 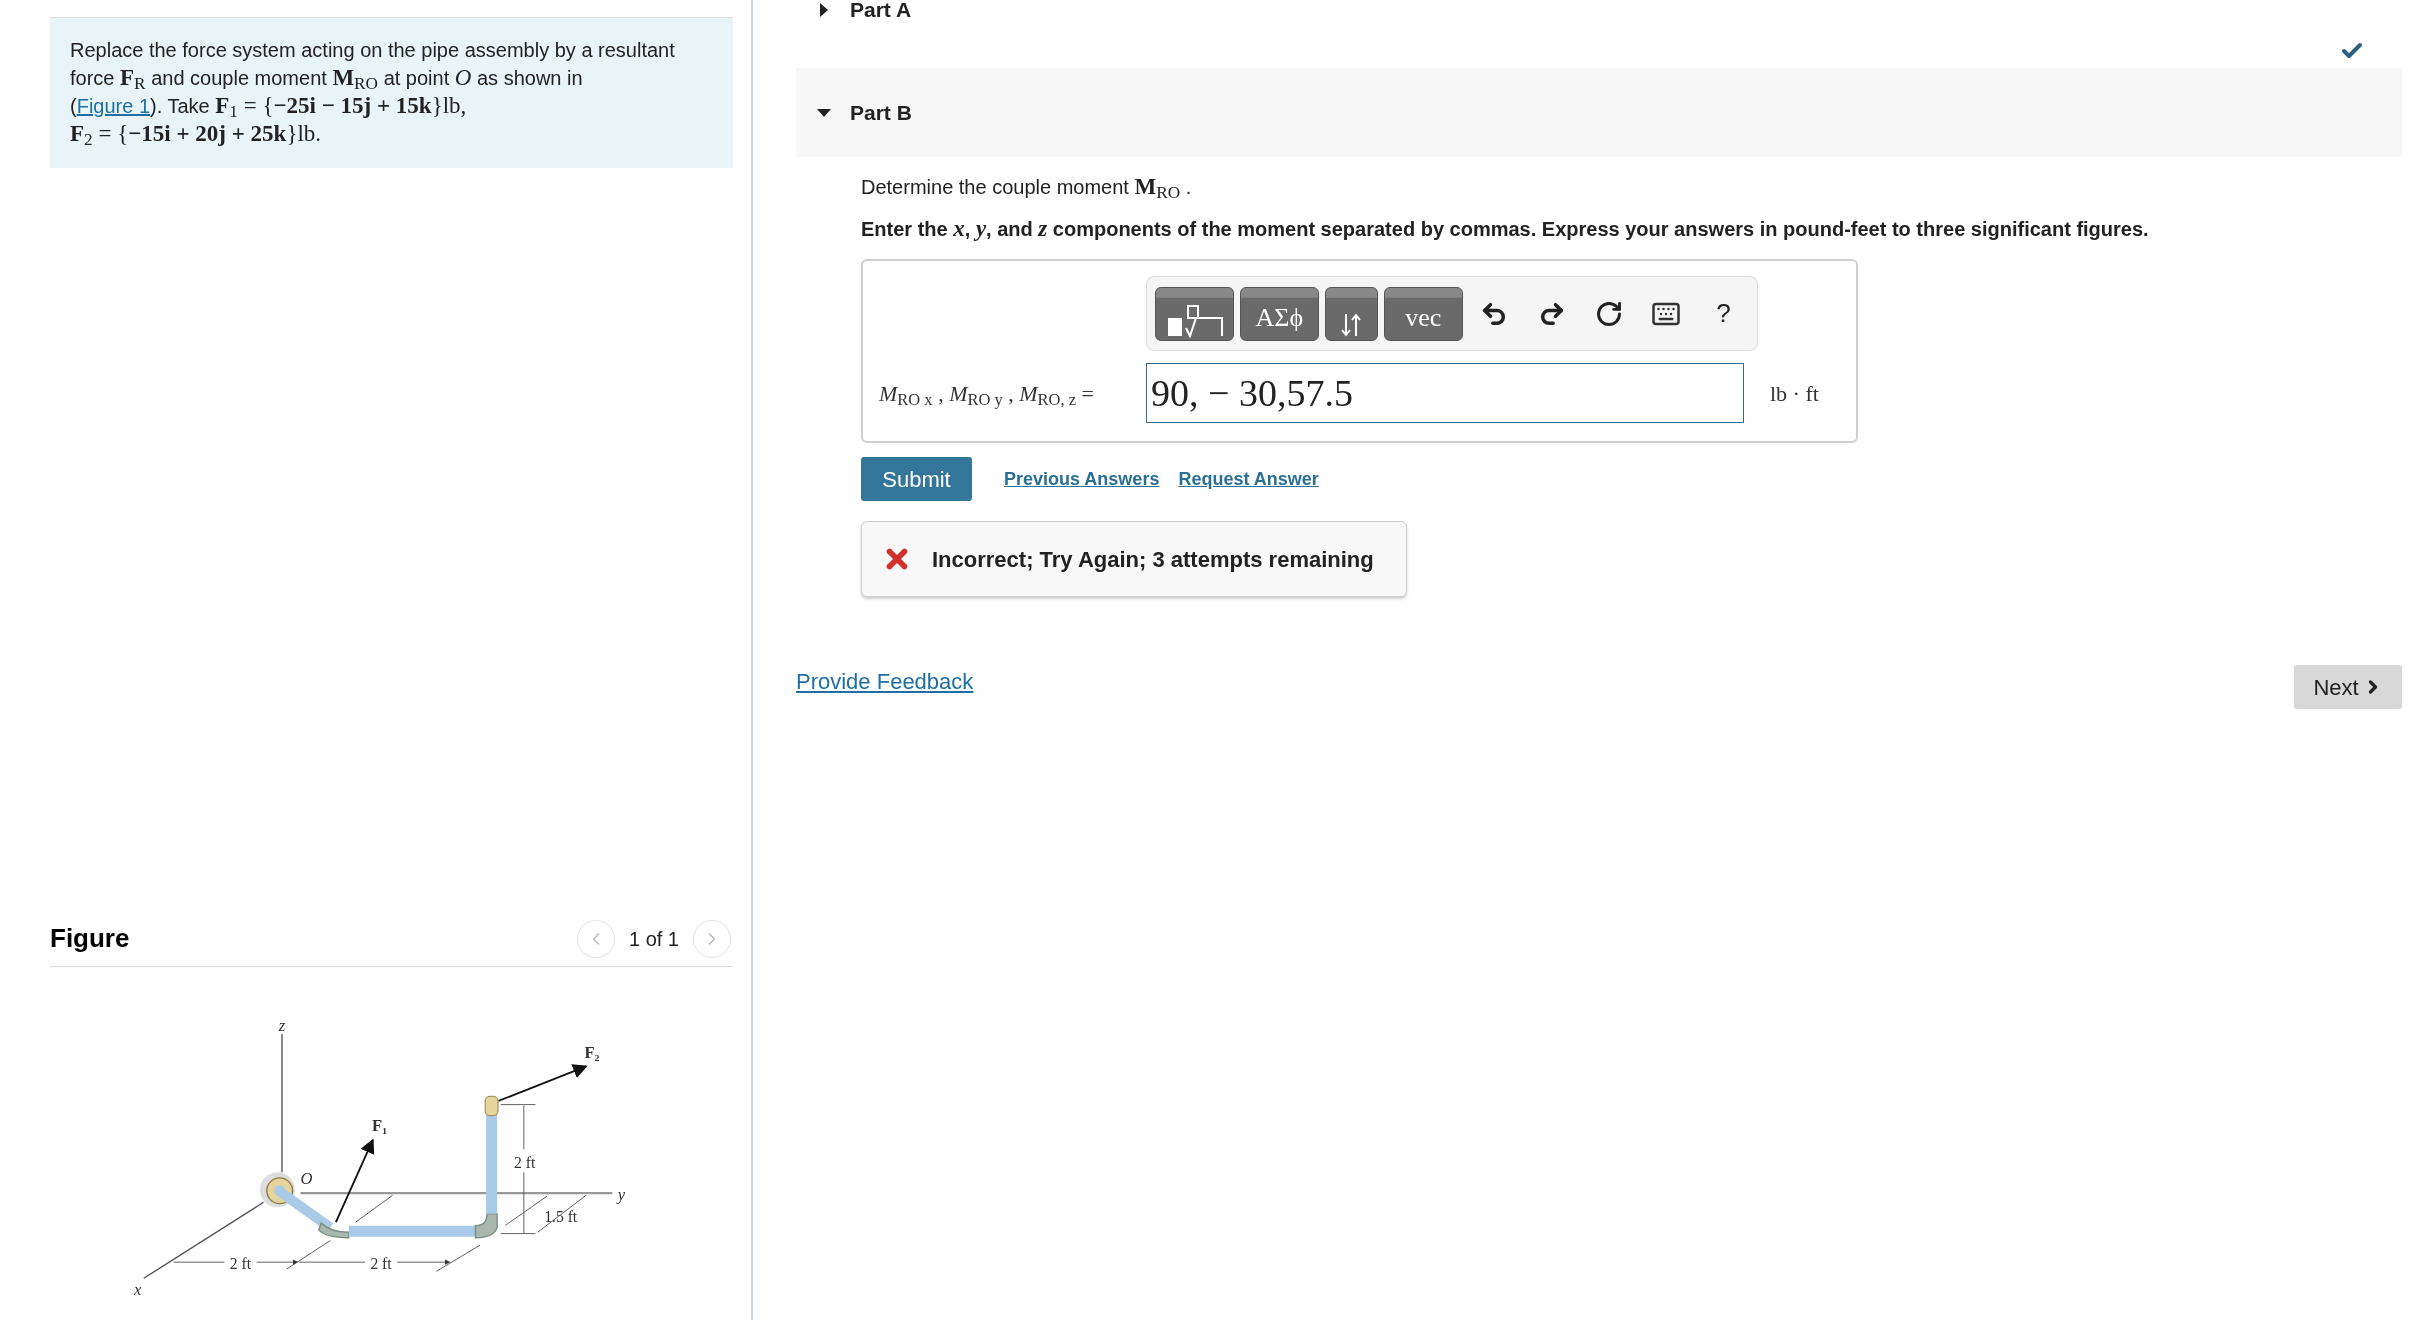 I want to click on figure-link: Figure 1, so click(x=113, y=106).